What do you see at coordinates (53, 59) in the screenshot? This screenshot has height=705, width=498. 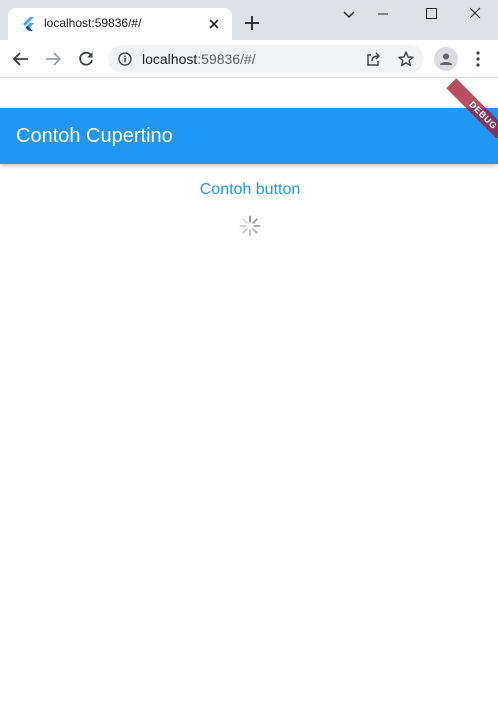 I see `forward-arrow-icon` at bounding box center [53, 59].